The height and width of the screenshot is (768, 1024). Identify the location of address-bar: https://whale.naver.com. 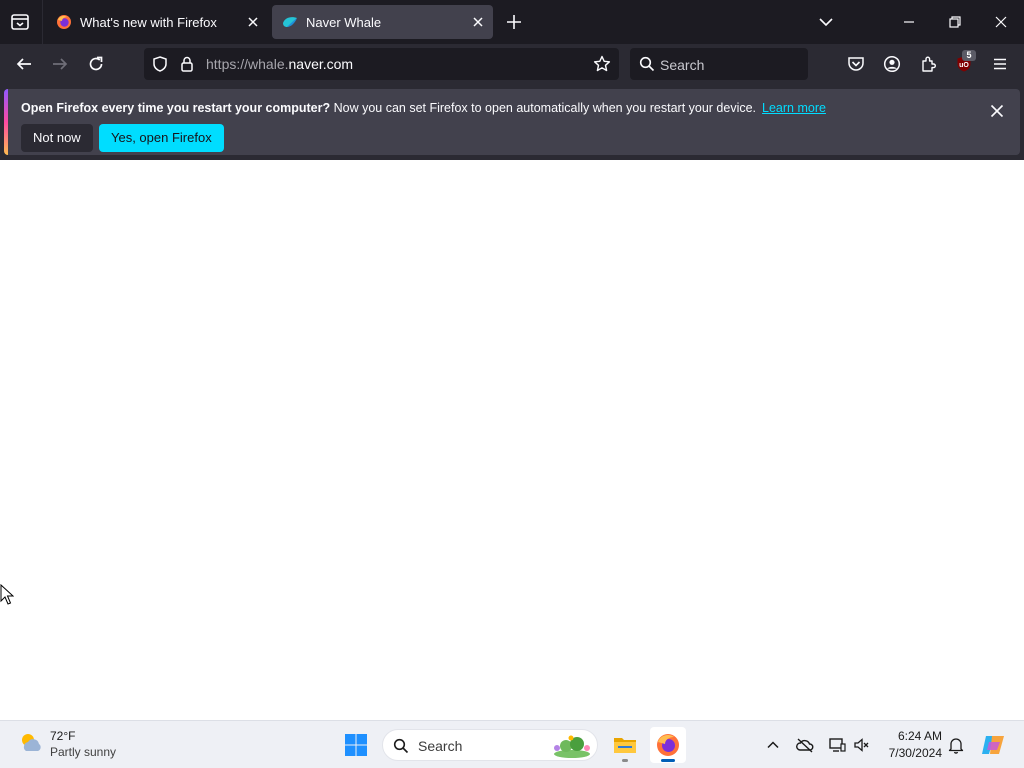
(381, 64).